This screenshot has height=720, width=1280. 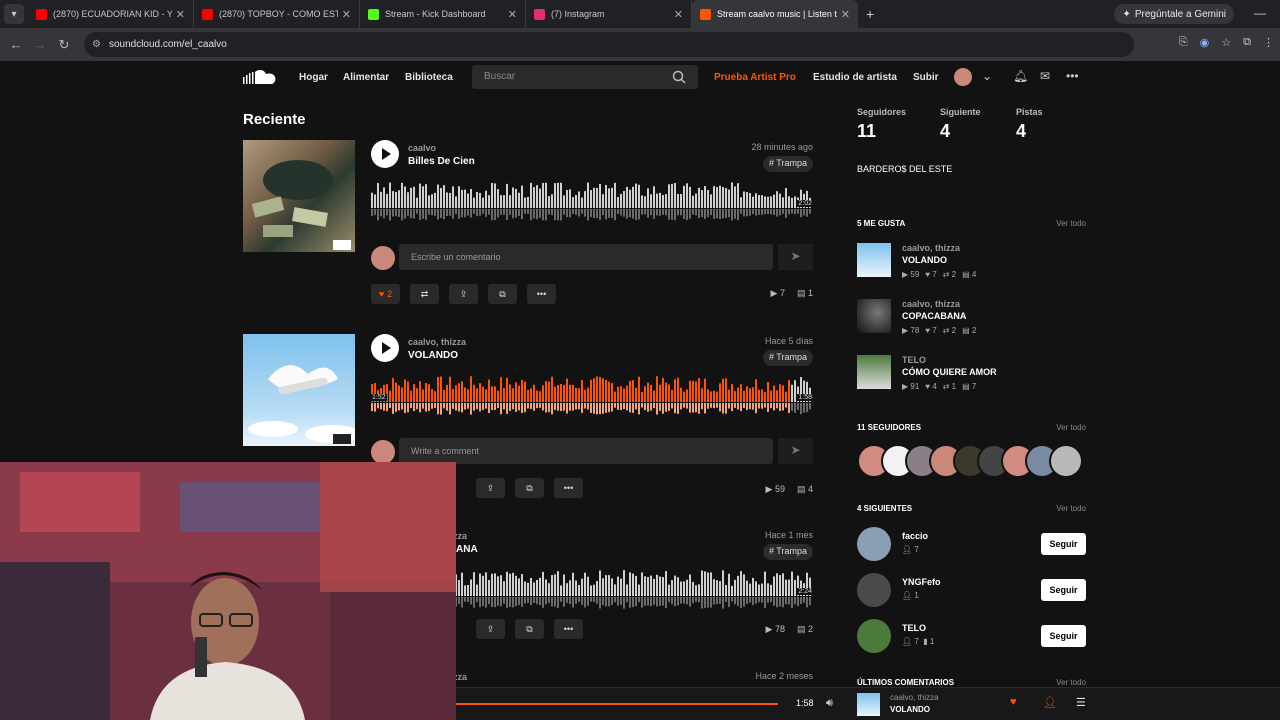 I want to click on track-artist: caalvo, thizza, so click(x=437, y=342).